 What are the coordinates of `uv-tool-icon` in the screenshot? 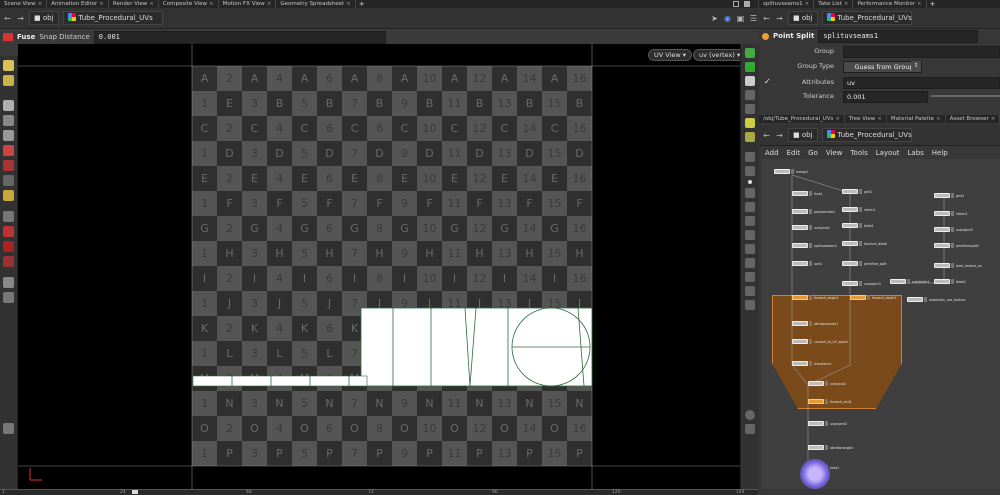 It's located at (8, 195).